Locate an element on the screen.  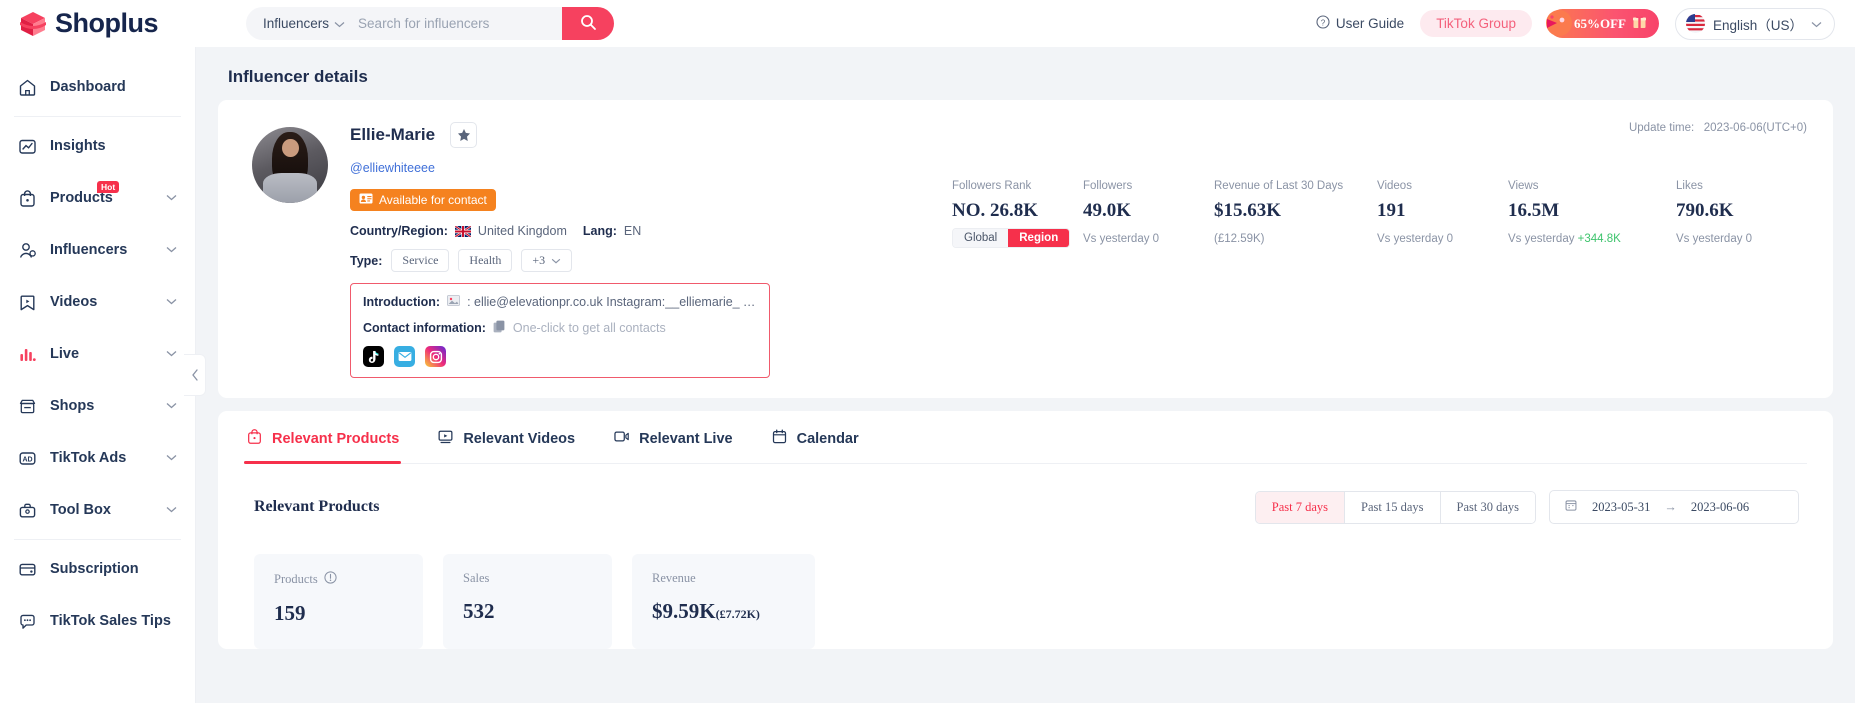
tab-relevant-products: Relevant Products is located at coordinates (323, 437).